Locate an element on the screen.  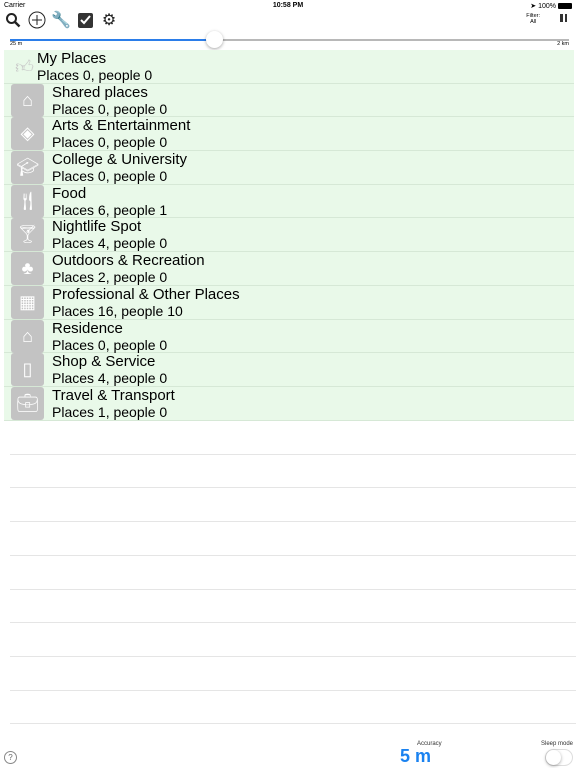
slider-fill is located at coordinates (112, 40).